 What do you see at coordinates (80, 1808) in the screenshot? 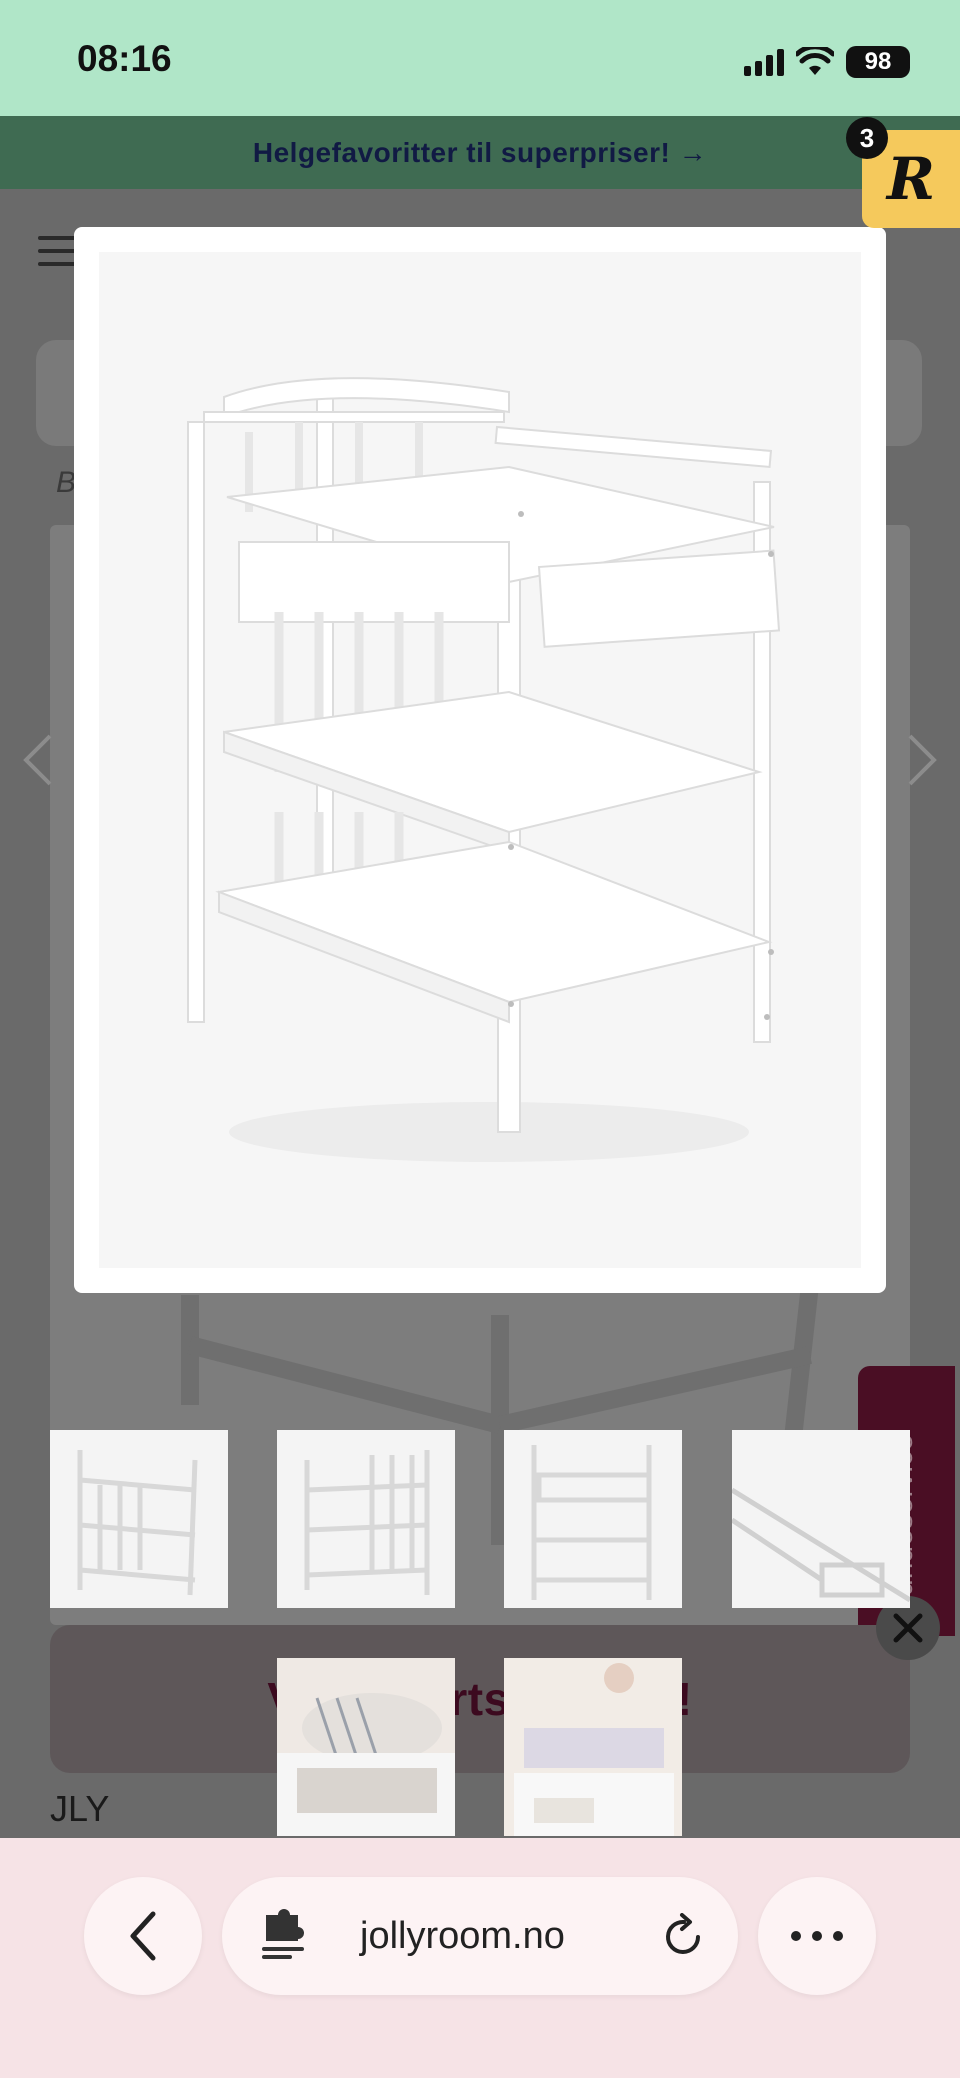
I see `product-brand: JLY` at bounding box center [80, 1808].